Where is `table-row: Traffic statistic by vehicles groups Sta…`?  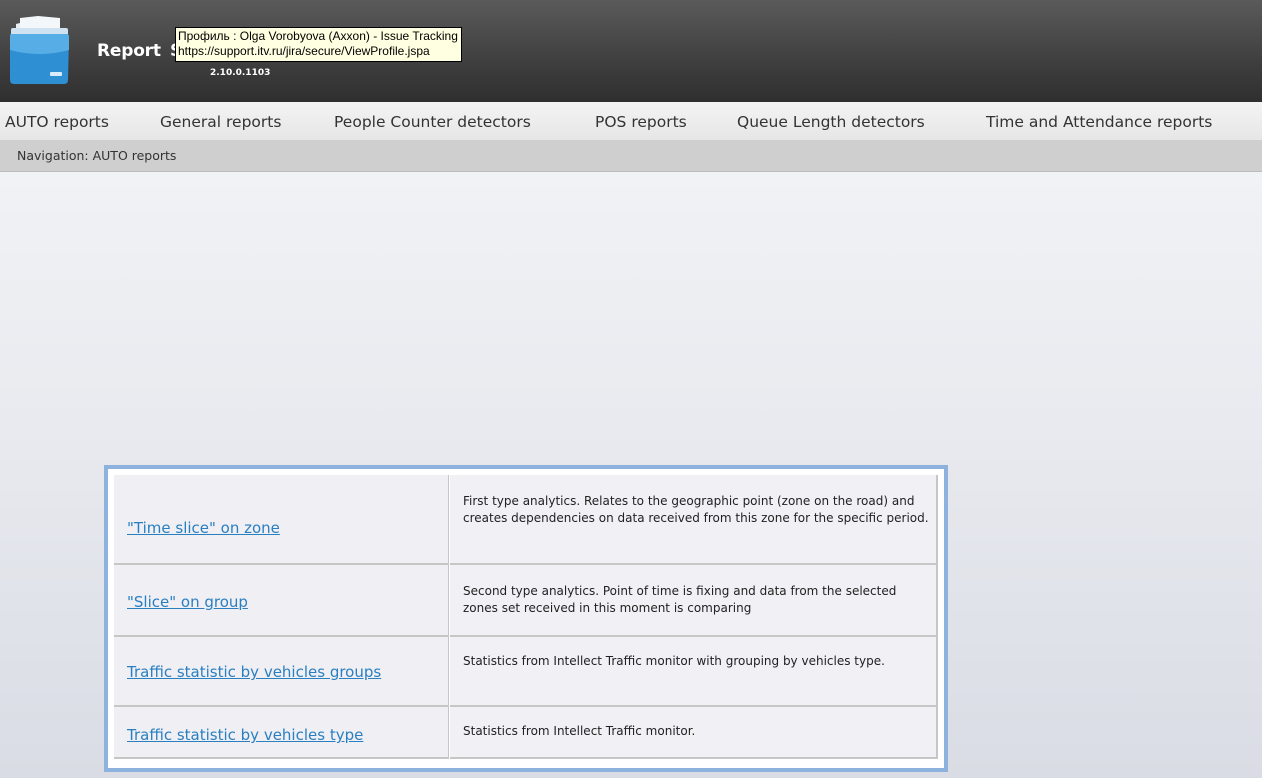 table-row: Traffic statistic by vehicles groups Sta… is located at coordinates (526, 672).